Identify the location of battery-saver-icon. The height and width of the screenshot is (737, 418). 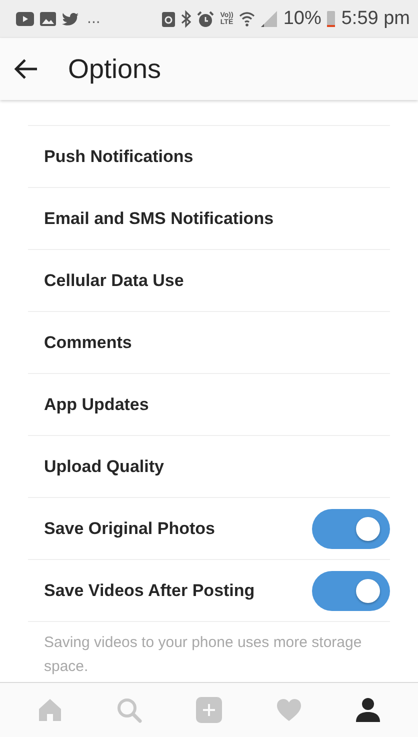
(169, 19).